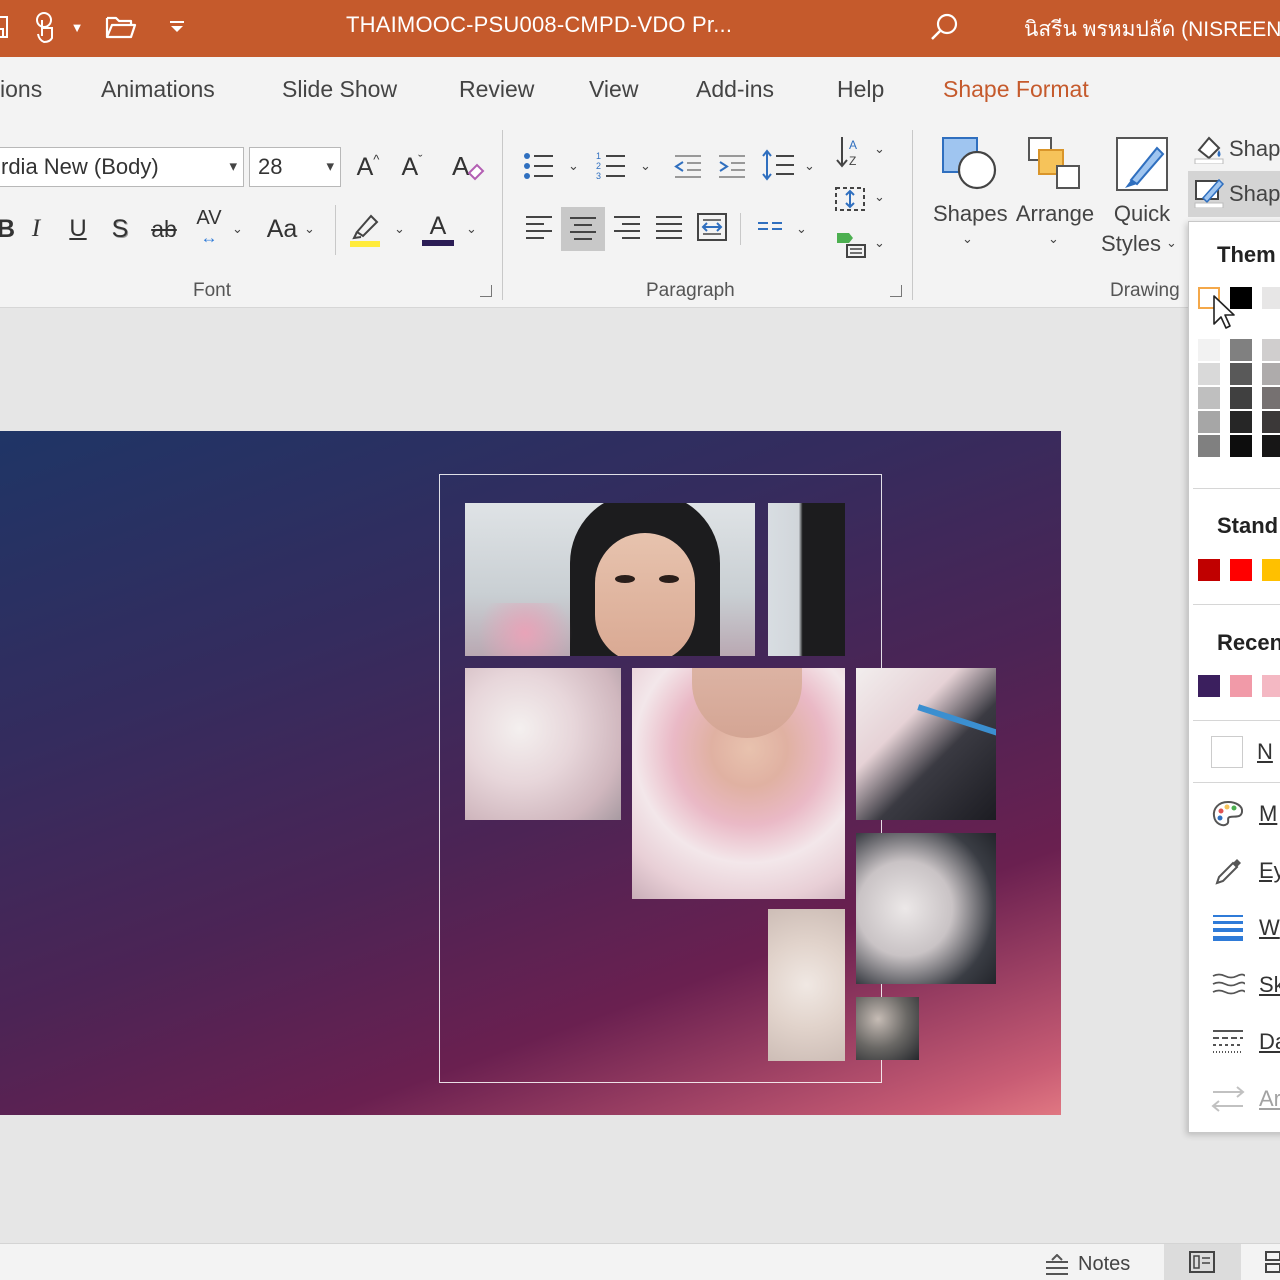 The width and height of the screenshot is (1280, 1280). I want to click on slide-sorter-view-button, so click(1271, 1262).